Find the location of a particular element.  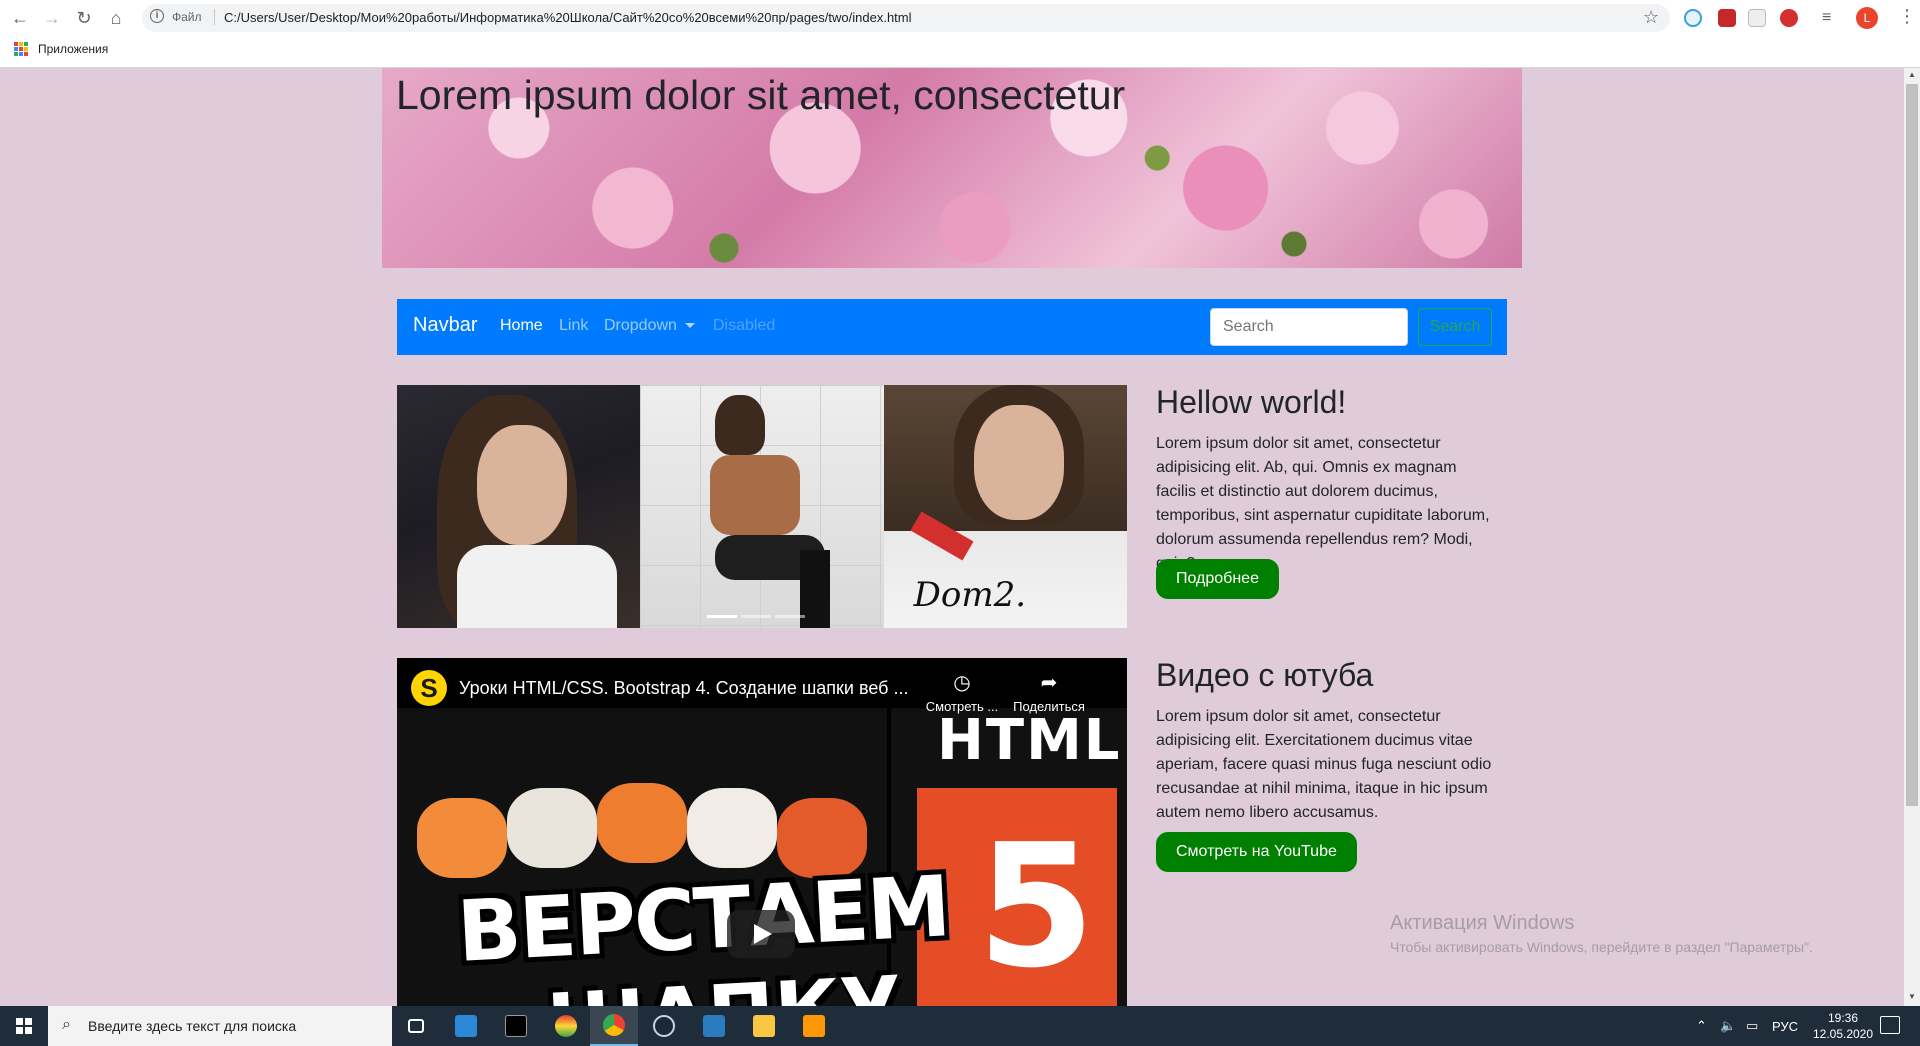

task-view-icon is located at coordinates (416, 1026).